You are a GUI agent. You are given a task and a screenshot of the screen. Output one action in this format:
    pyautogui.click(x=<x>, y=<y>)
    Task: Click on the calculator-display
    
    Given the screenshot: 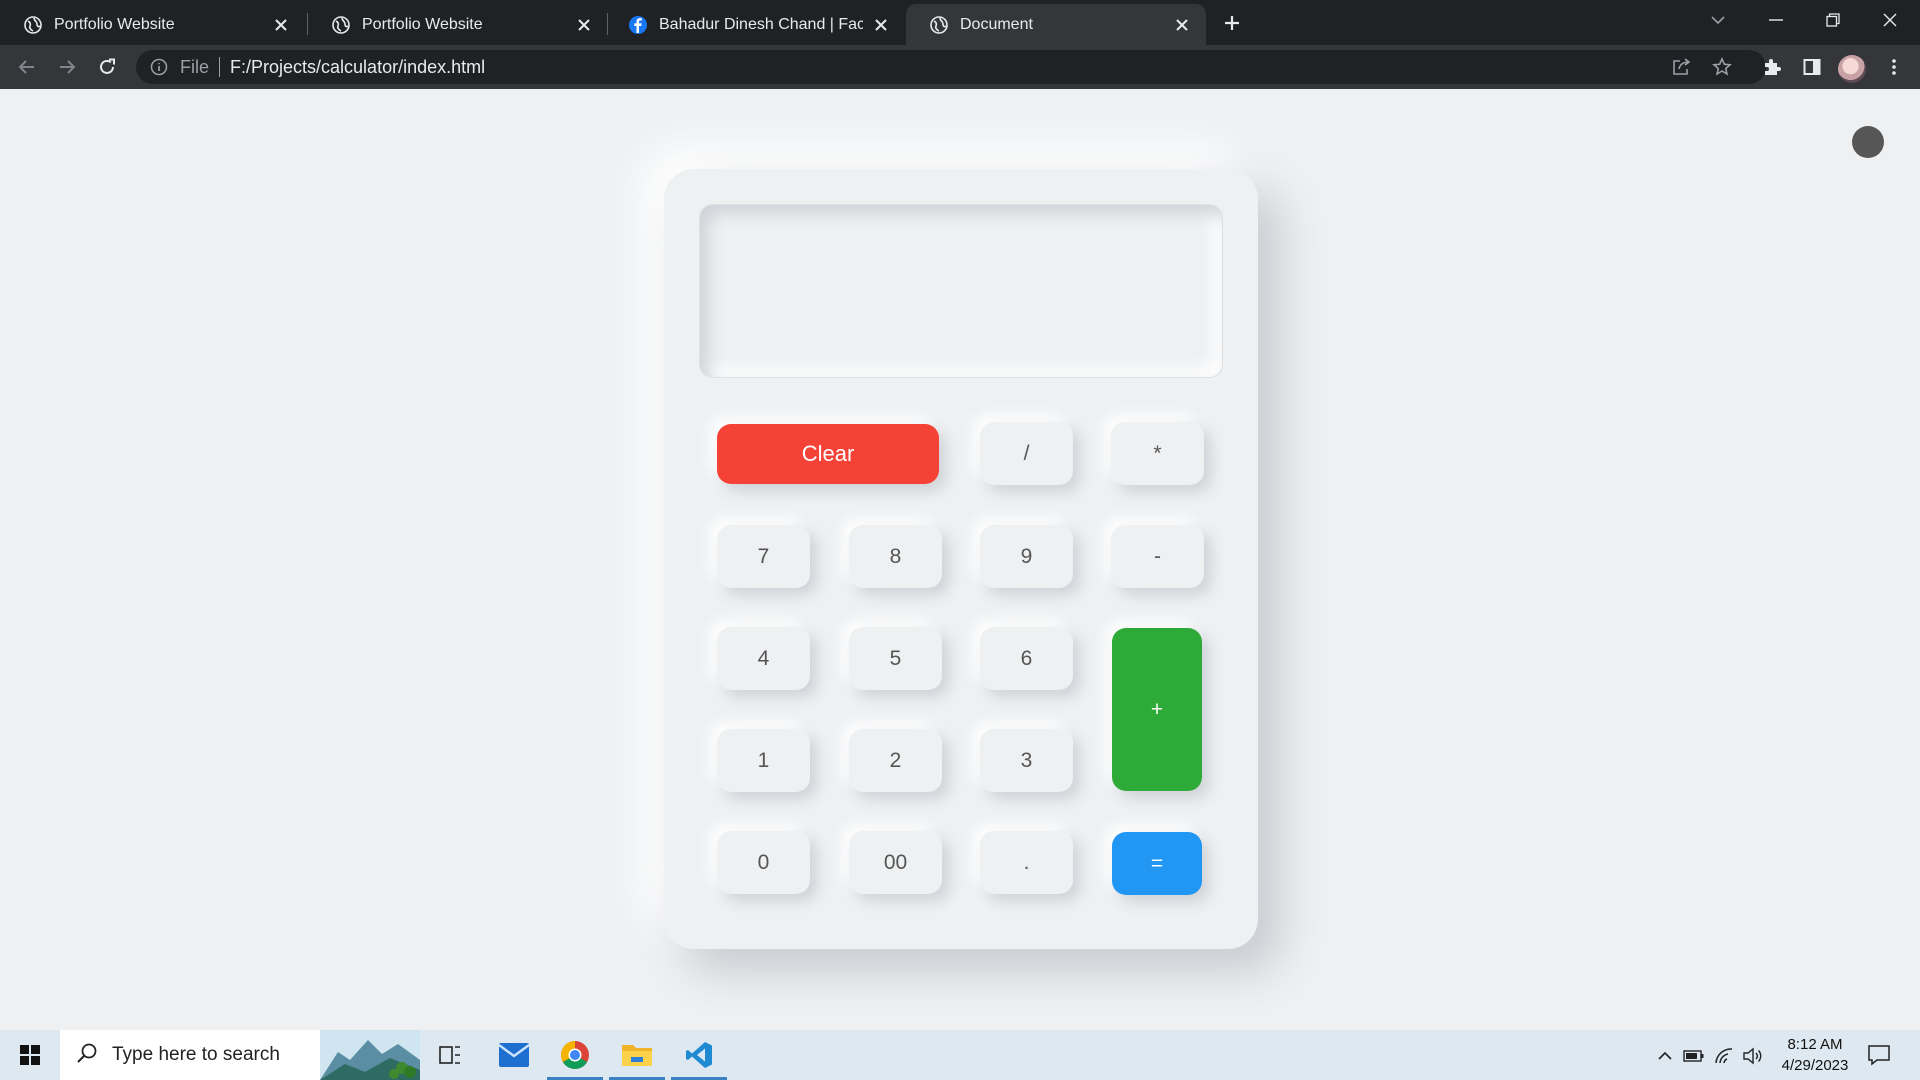 What is the action you would take?
    pyautogui.click(x=961, y=291)
    